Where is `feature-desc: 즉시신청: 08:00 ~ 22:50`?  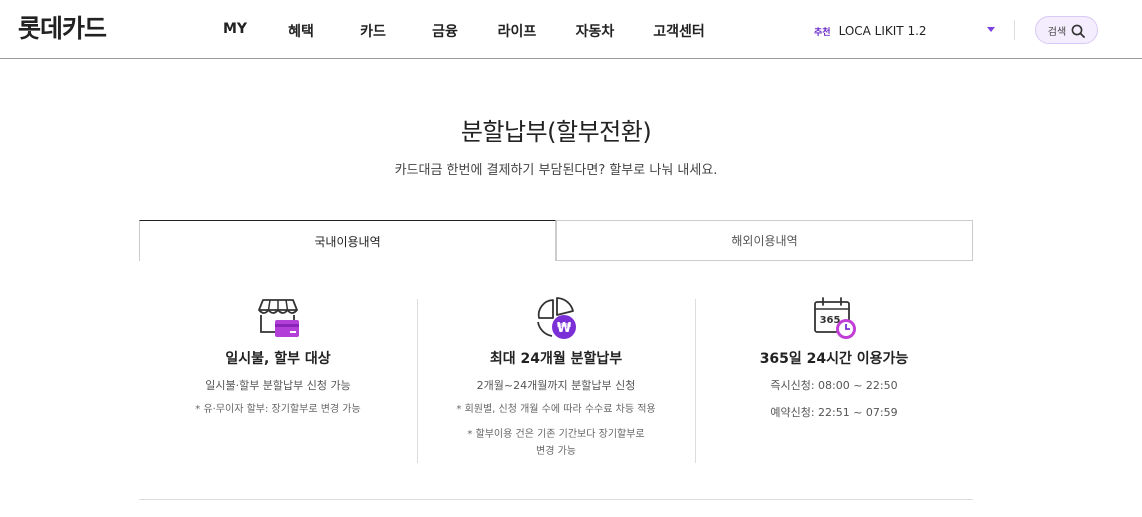
feature-desc: 즉시신청: 08:00 ~ 22:50 is located at coordinates (834, 385).